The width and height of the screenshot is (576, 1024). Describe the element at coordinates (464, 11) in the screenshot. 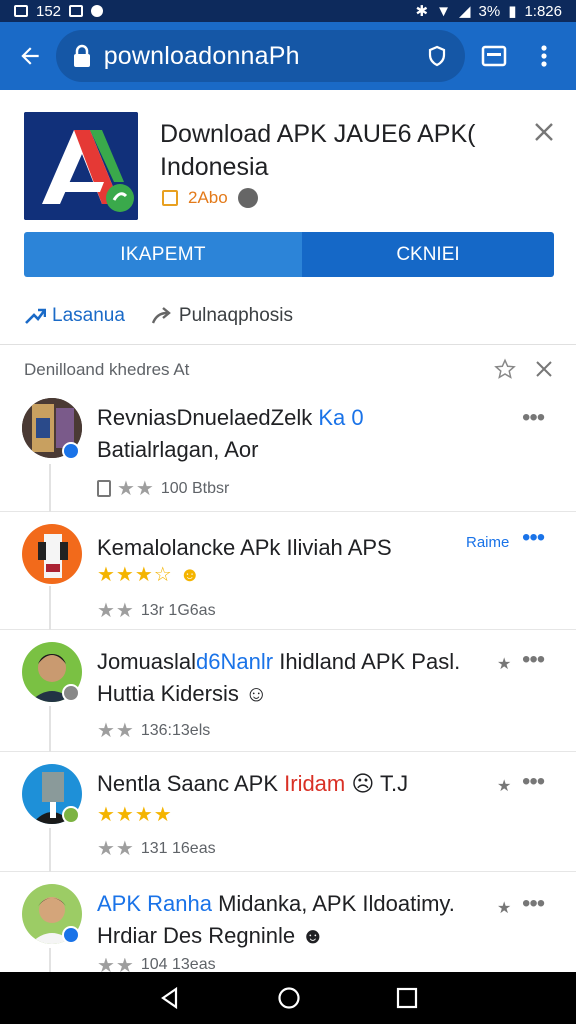

I see `signal-icon: ◢` at that location.